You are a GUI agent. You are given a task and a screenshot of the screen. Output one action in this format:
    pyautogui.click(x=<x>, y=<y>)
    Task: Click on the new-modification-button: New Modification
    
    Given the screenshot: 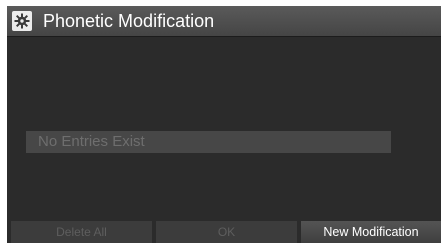 What is the action you would take?
    pyautogui.click(x=371, y=232)
    